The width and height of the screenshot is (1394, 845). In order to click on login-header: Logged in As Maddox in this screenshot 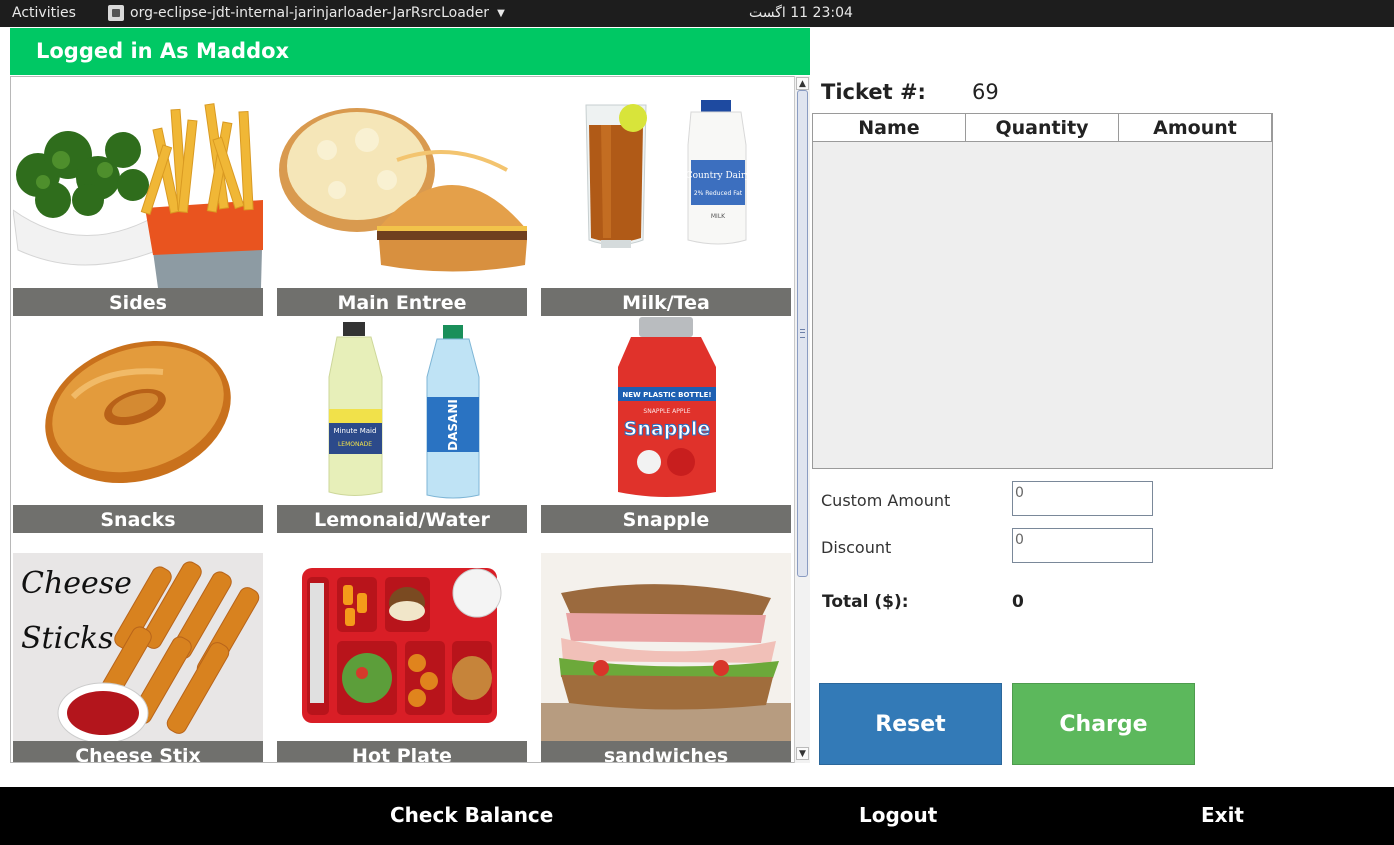, I will do `click(410, 51)`.